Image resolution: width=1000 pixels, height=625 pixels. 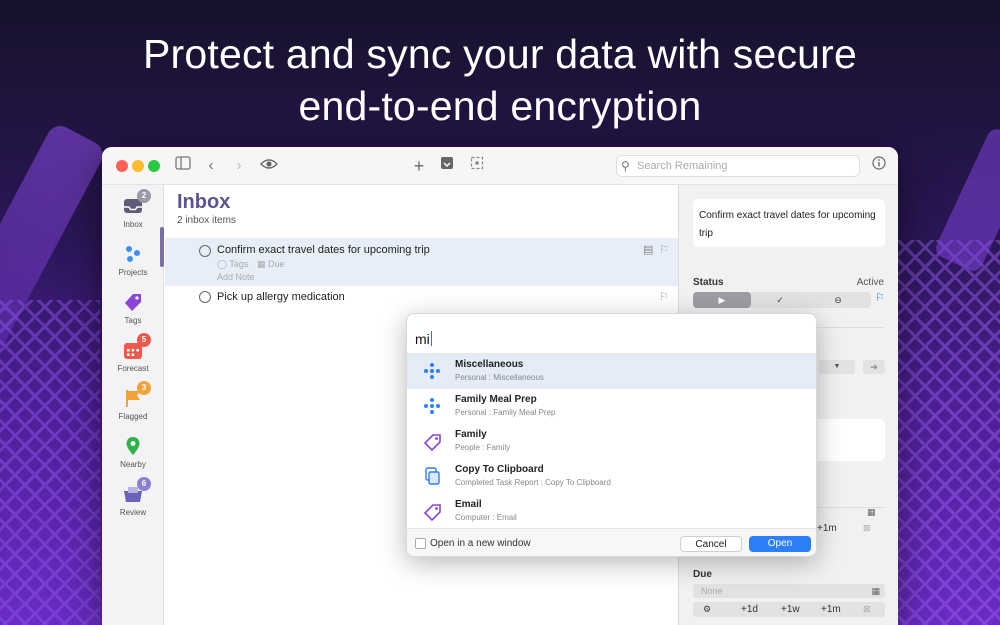 I want to click on due-quick-buttons: ⚙ +1d +1w +1m ⊠, so click(x=789, y=609).